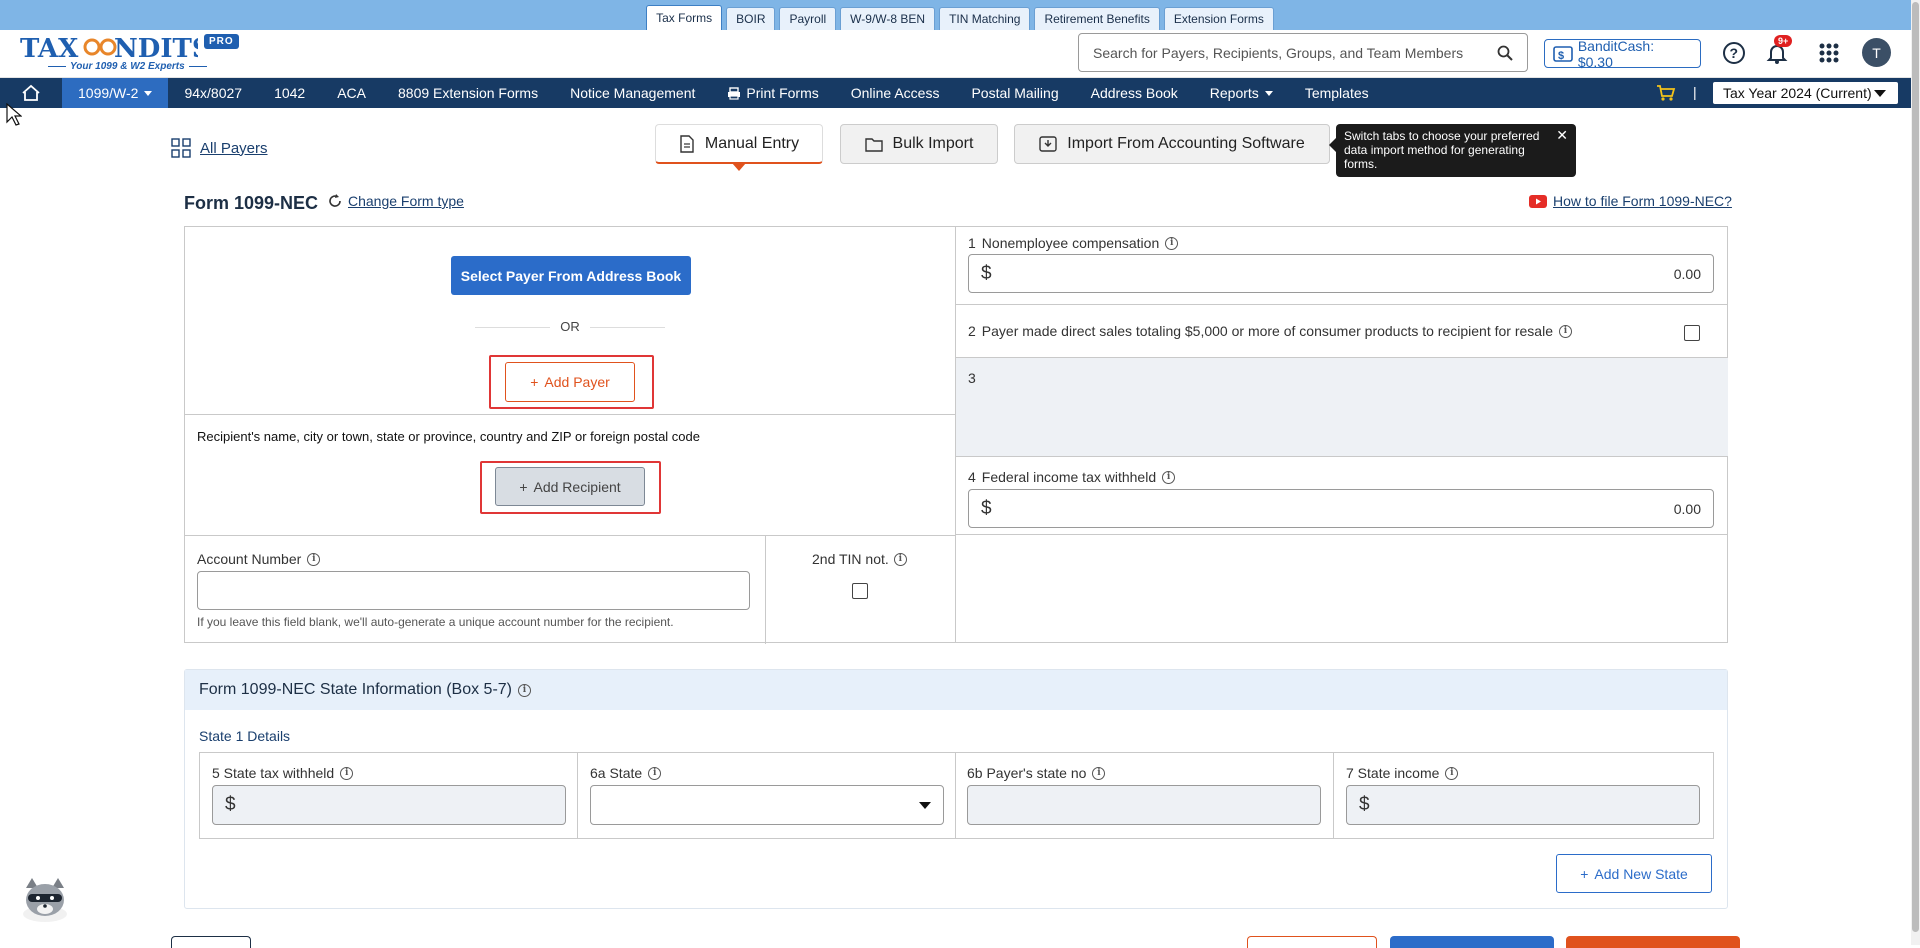 The image size is (1920, 948). Describe the element at coordinates (1241, 93) in the screenshot. I see `nav-reports: Reports` at that location.